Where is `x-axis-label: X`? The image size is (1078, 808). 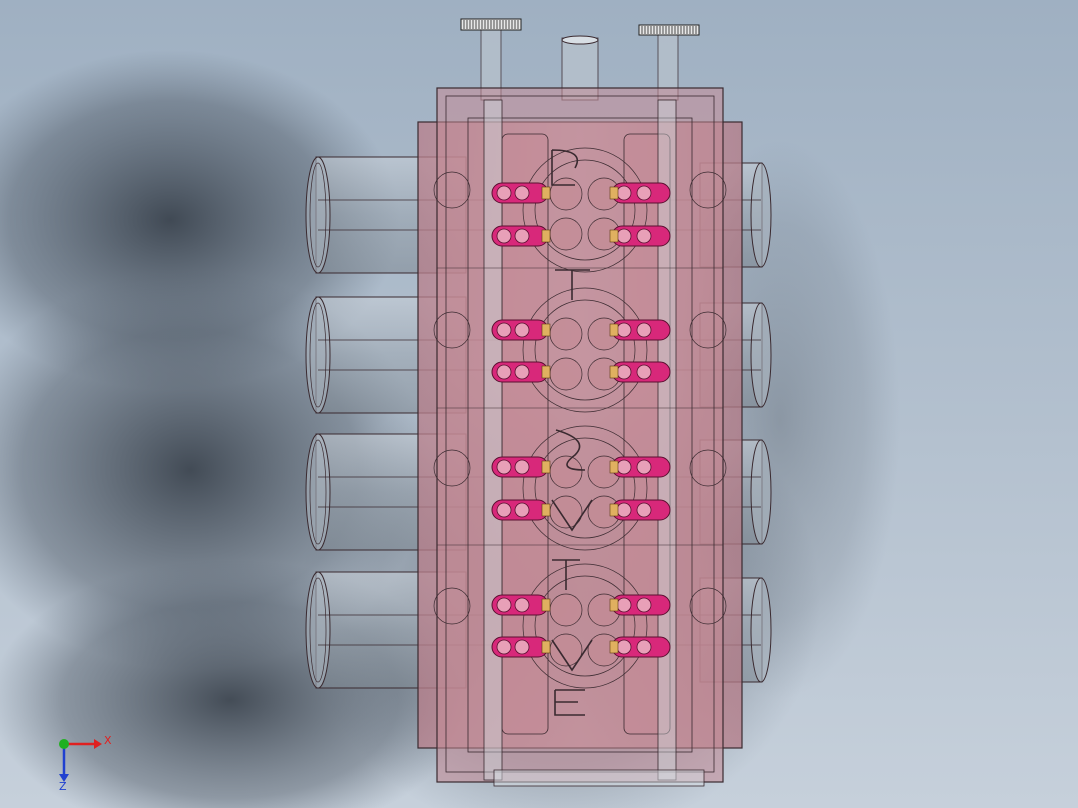
x-axis-label: X is located at coordinates (108, 740).